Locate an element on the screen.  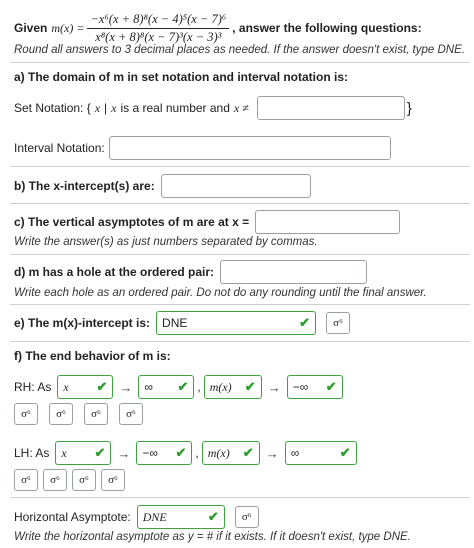
set-bar: | is located at coordinates (106, 108).